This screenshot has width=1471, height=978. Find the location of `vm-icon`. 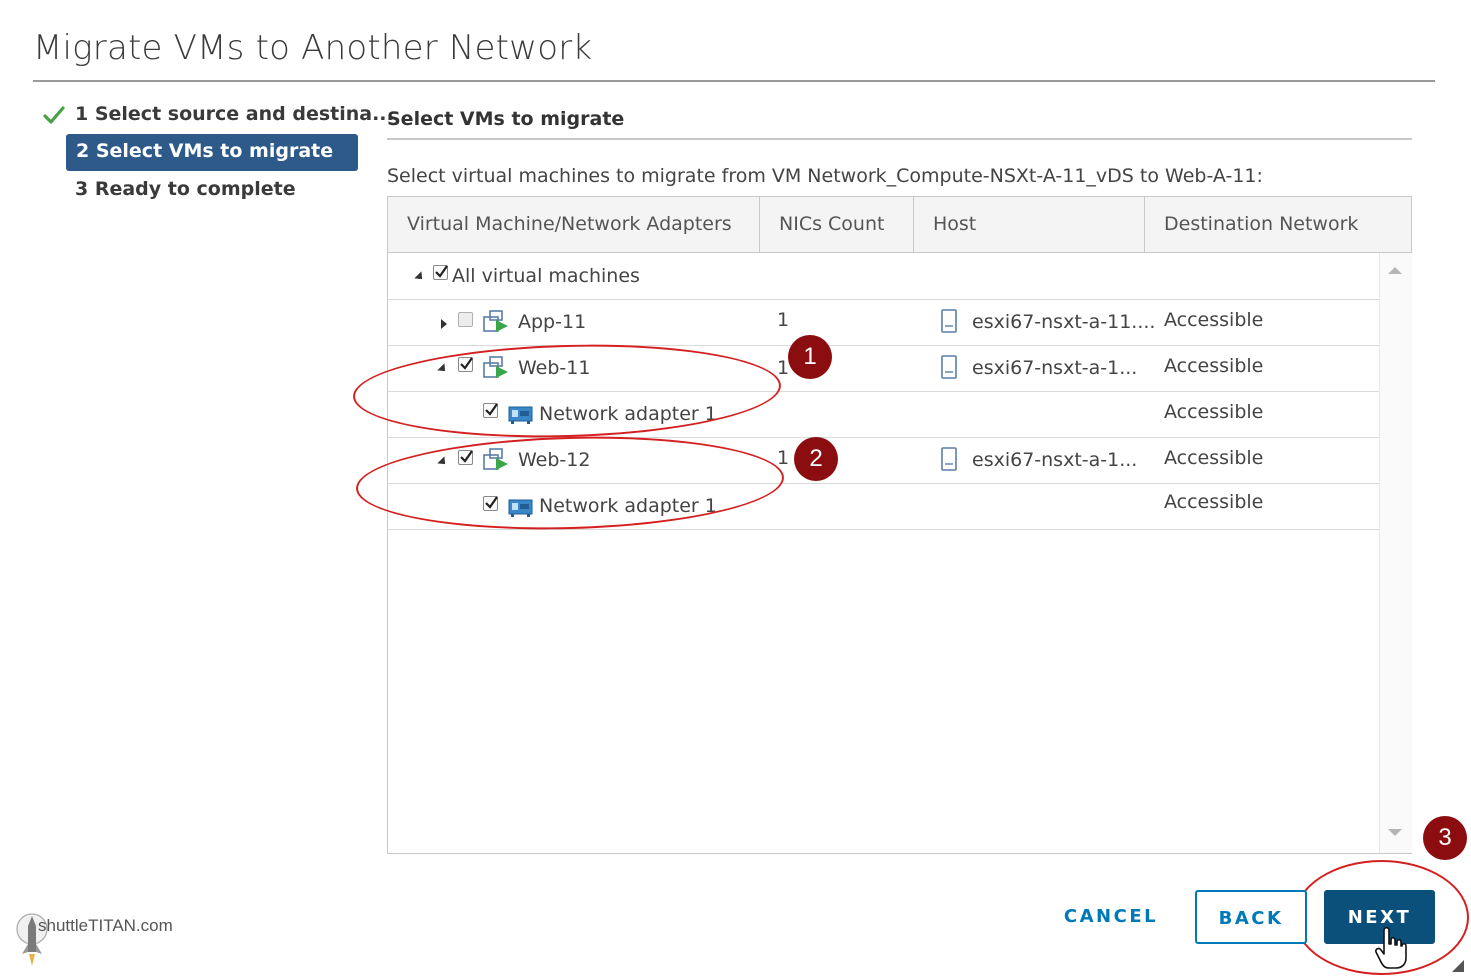

vm-icon is located at coordinates (495, 321).